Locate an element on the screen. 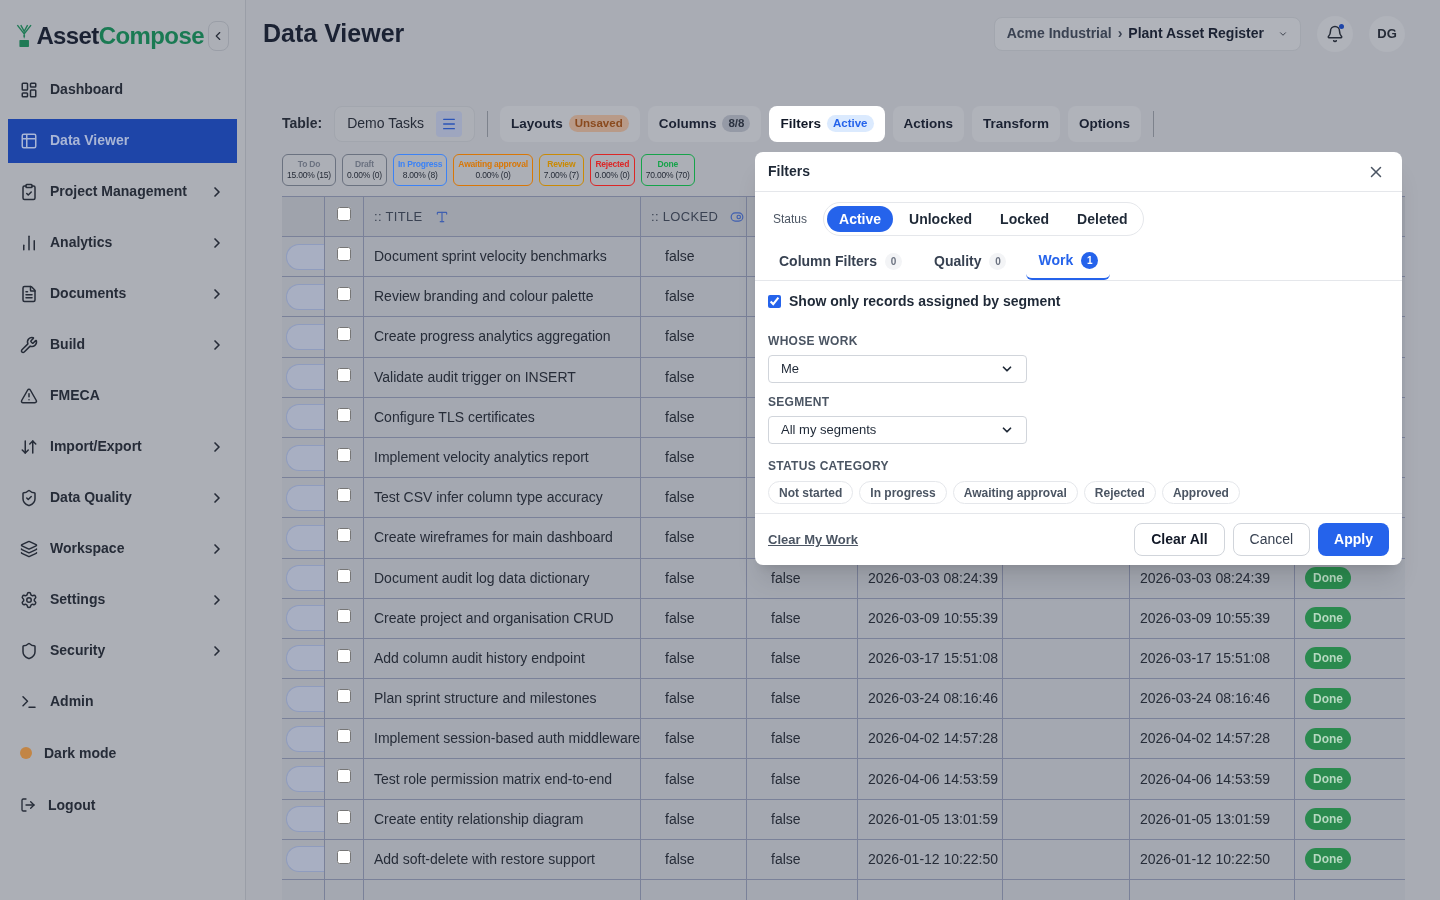 The image size is (1440, 900). filter-tab: Quality 0 is located at coordinates (970, 261).